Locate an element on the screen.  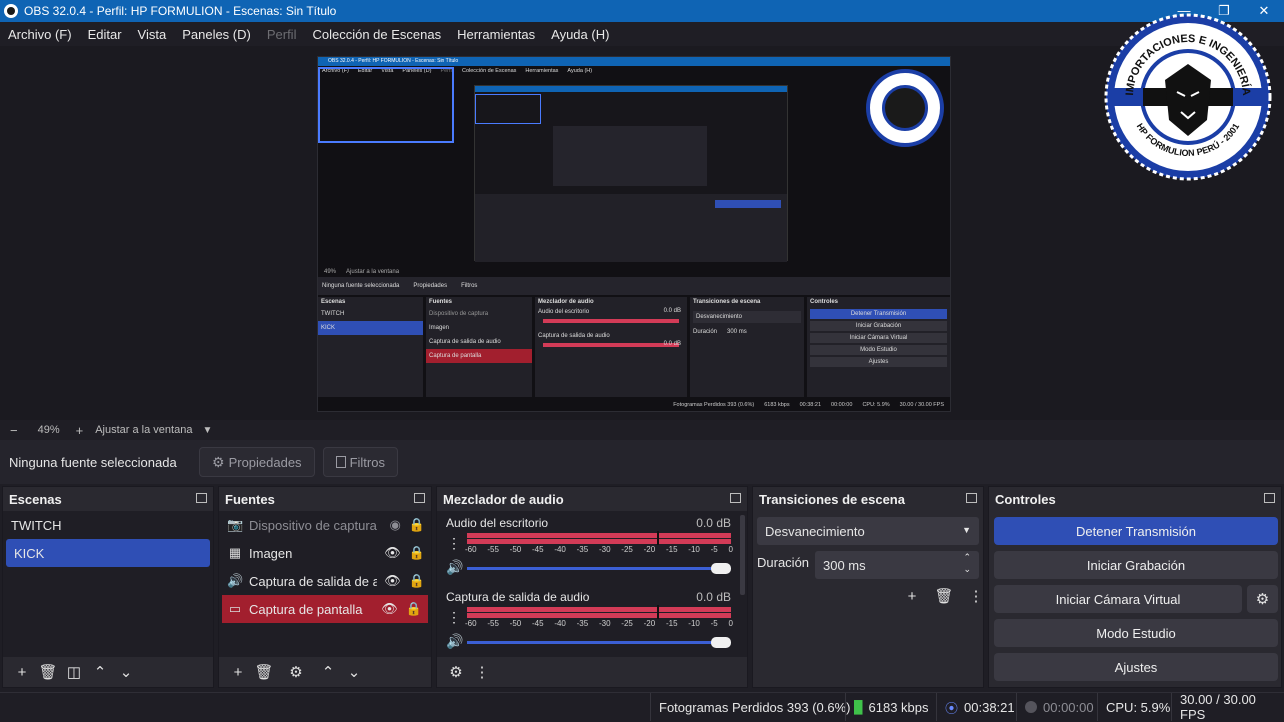
spin-up-icon: ⌃ is located at coordinates (967, 557).